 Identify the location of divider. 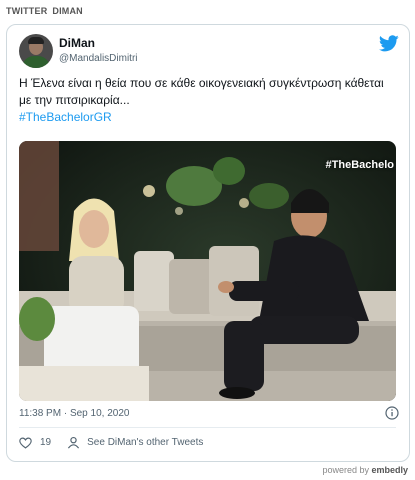
(207, 427).